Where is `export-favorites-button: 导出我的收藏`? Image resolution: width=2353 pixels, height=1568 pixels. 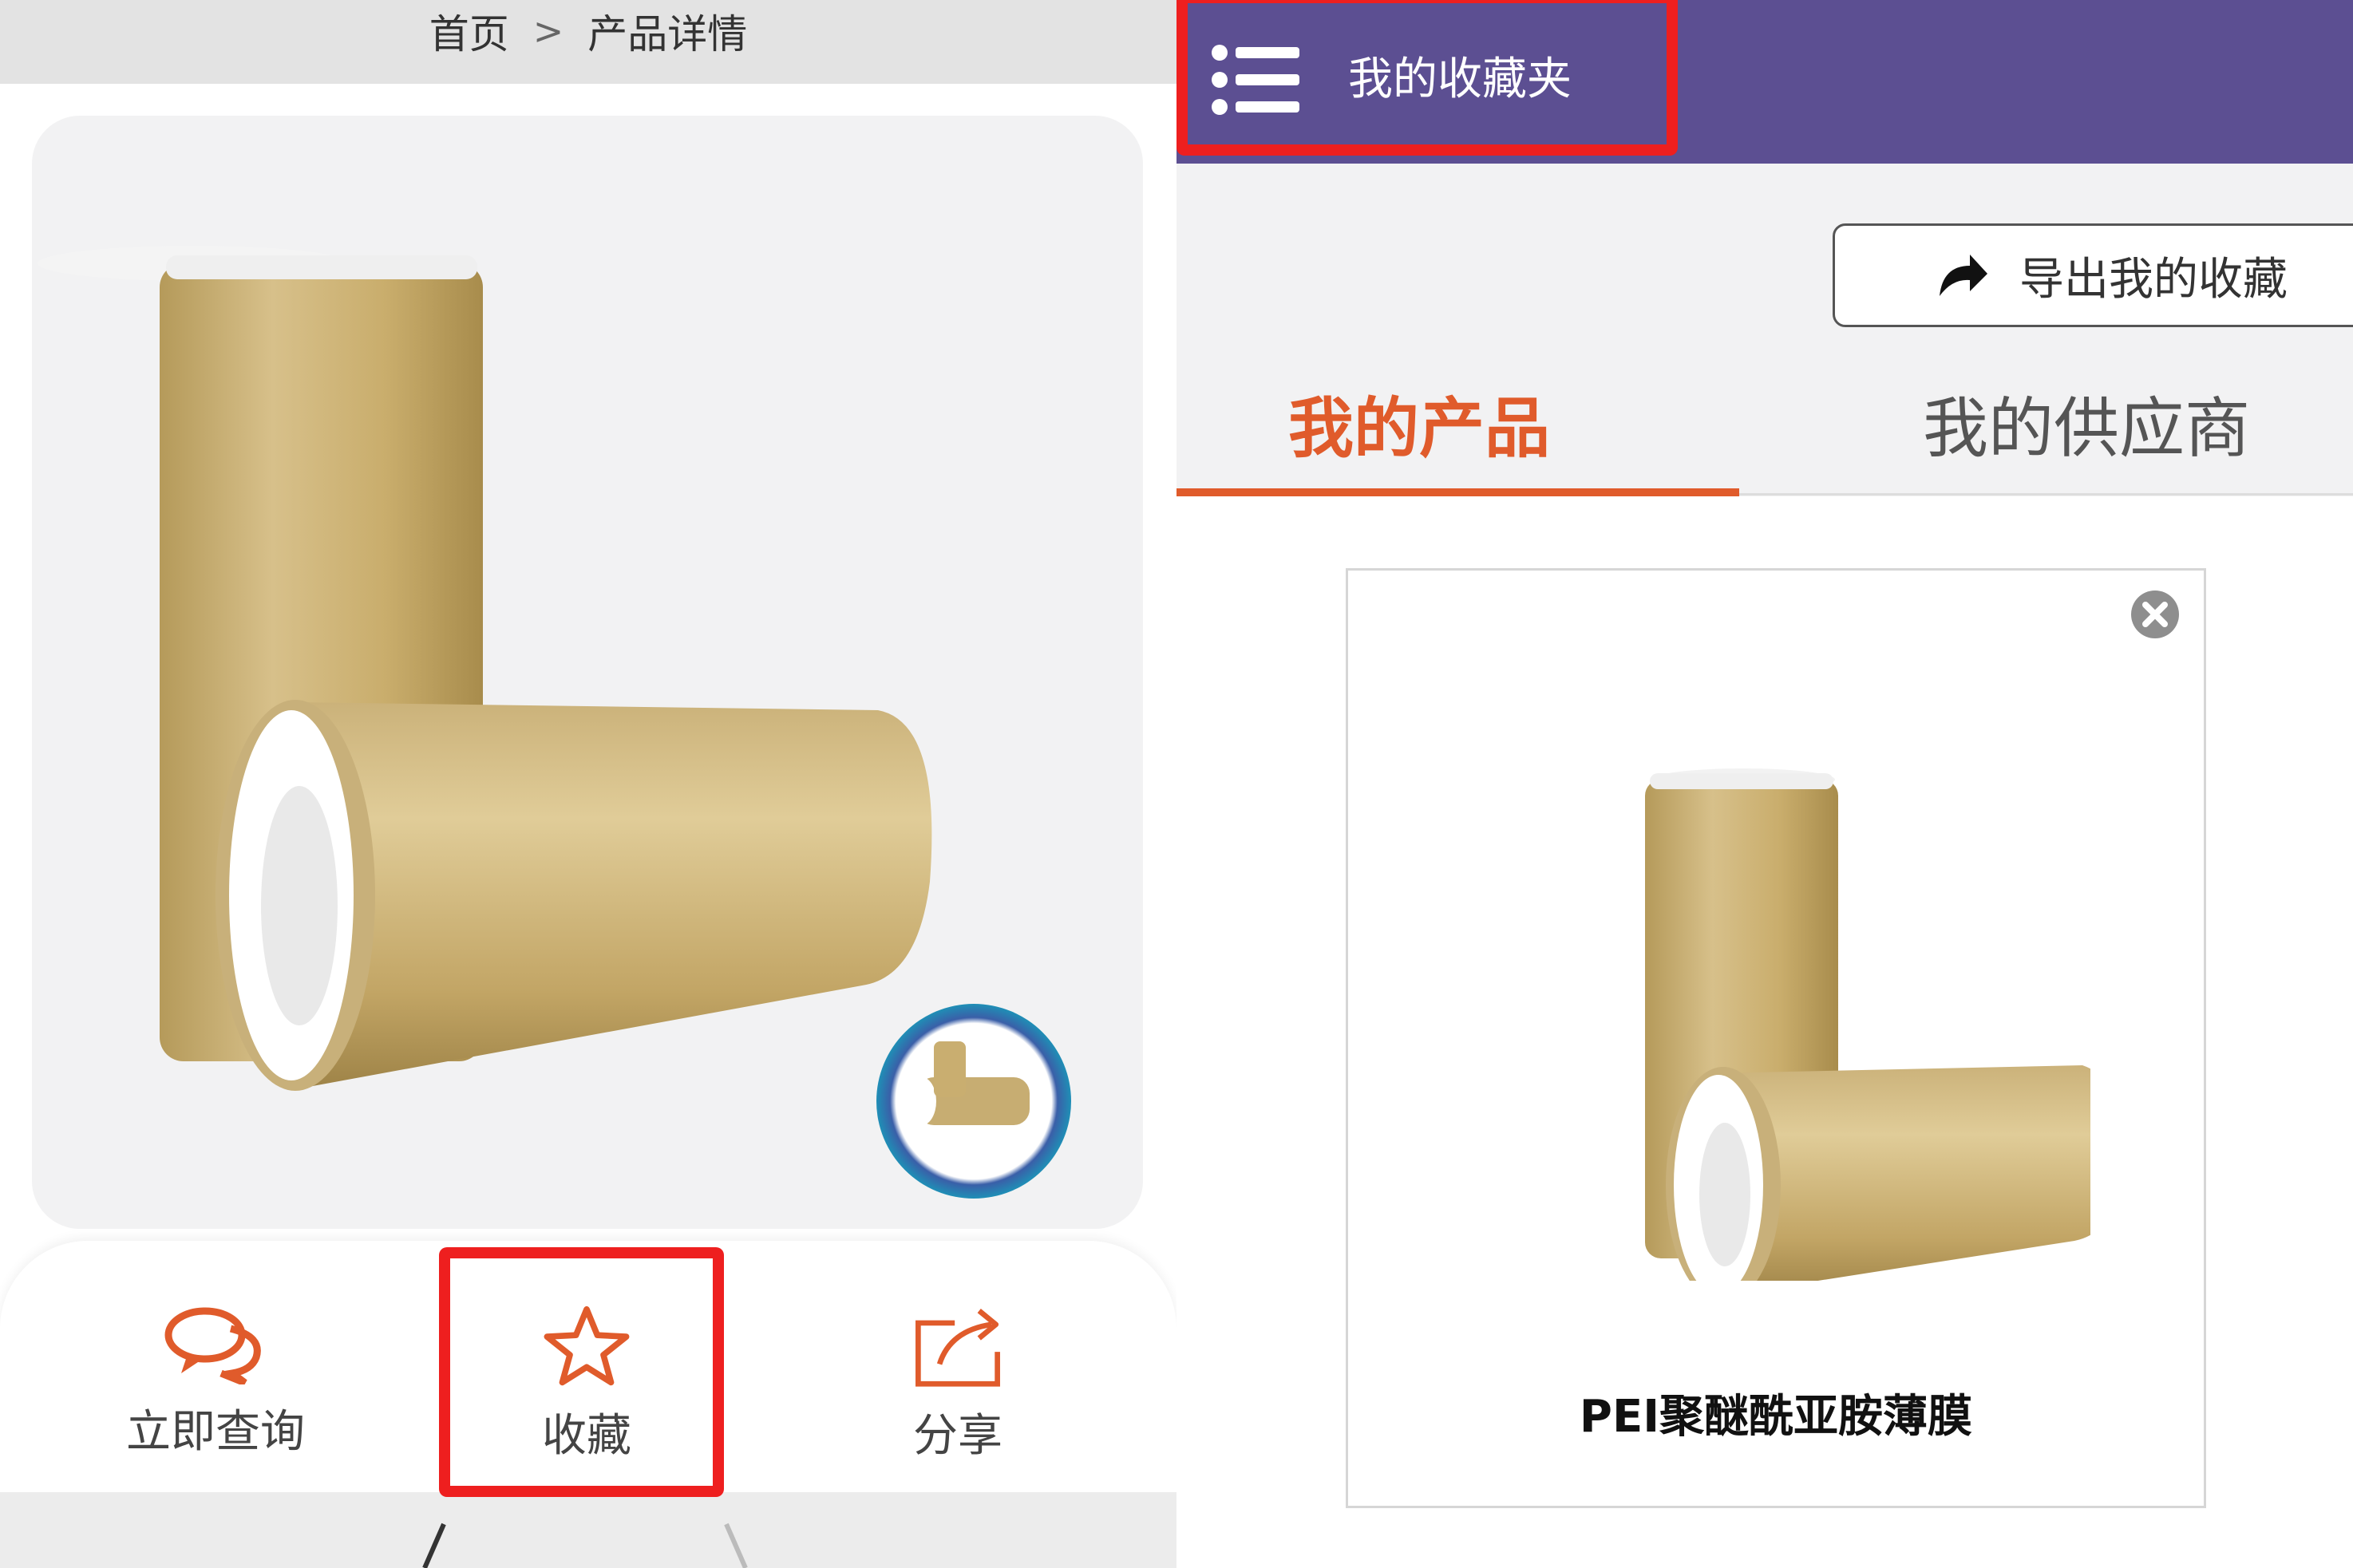 export-favorites-button: 导出我的收藏 is located at coordinates (2093, 275).